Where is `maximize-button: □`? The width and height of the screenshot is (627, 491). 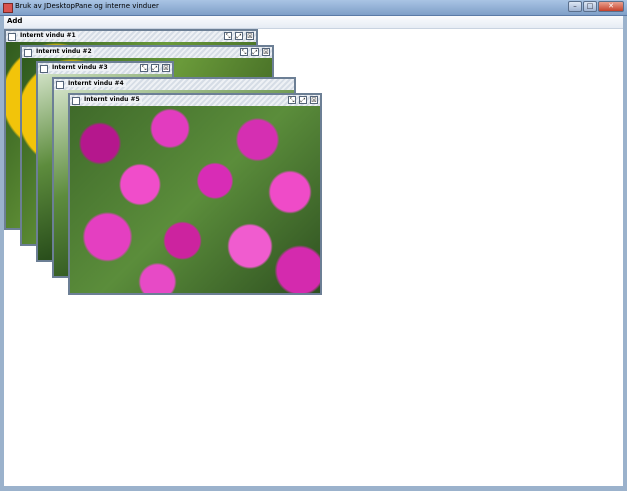
maximize-button: □ is located at coordinates (590, 6).